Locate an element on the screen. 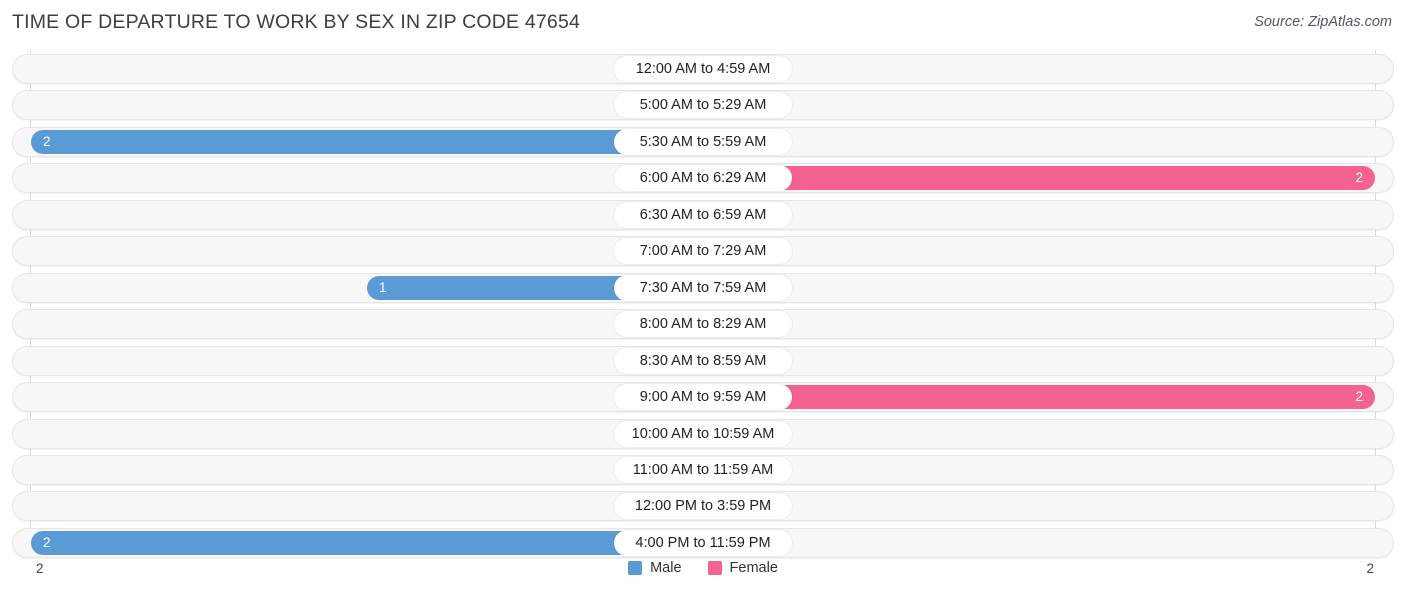 This screenshot has width=1406, height=595. table-row: 005:00 AM to 5:29 AM is located at coordinates (703, 105).